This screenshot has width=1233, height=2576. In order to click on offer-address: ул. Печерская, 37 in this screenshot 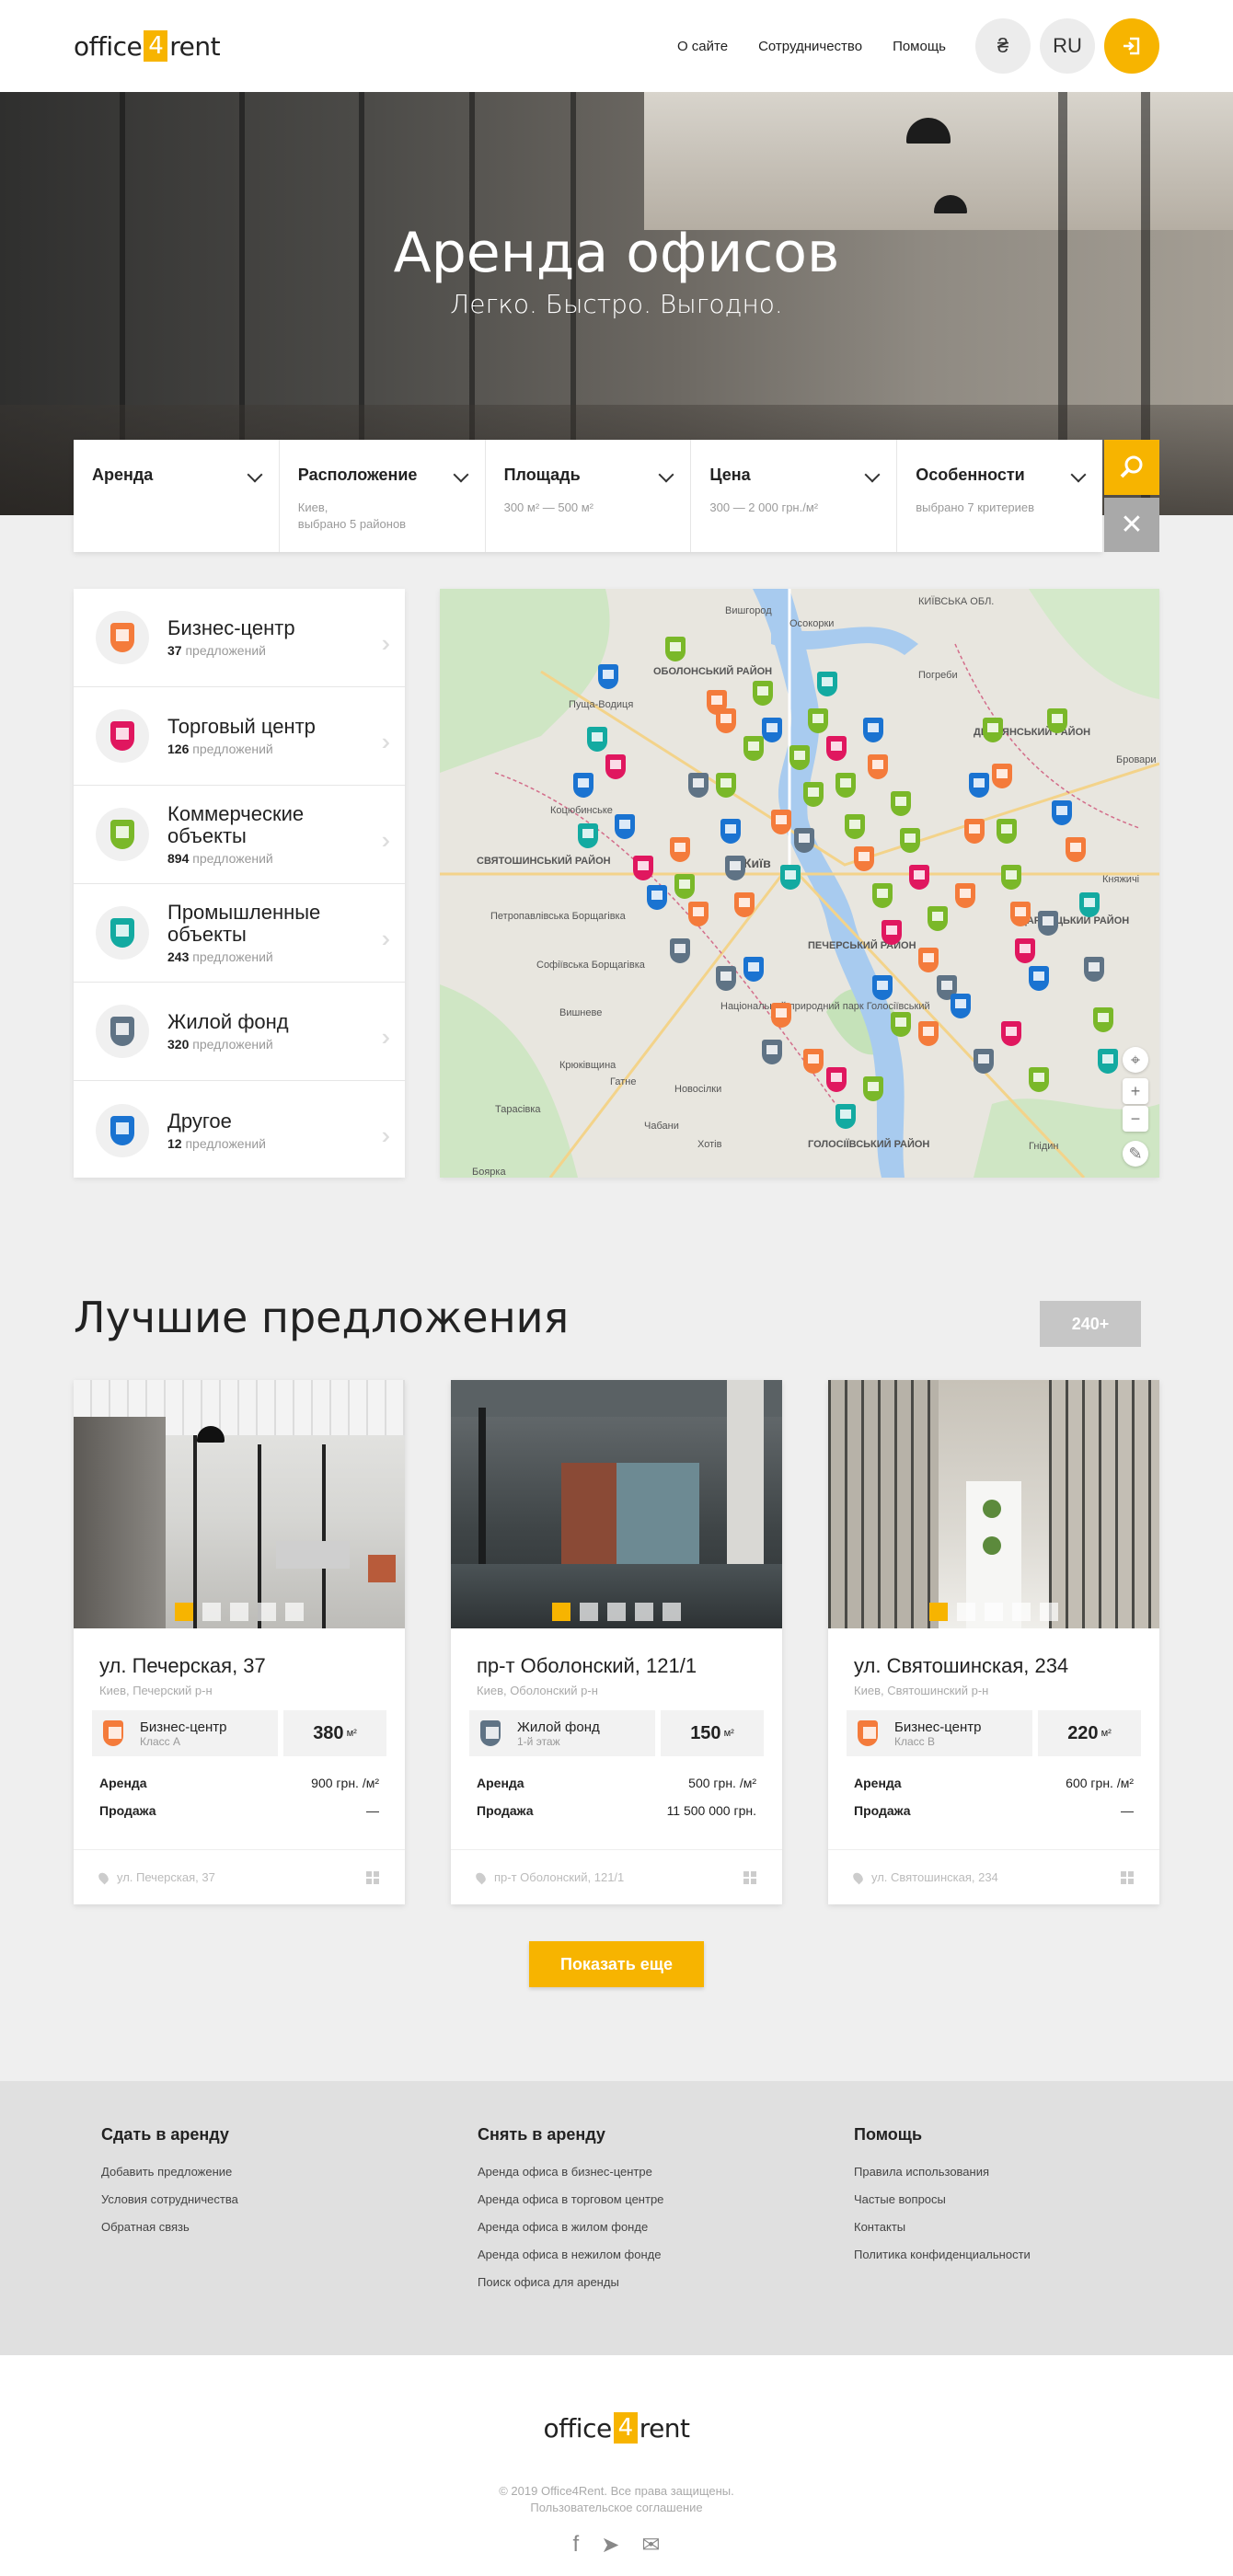, I will do `click(252, 1666)`.